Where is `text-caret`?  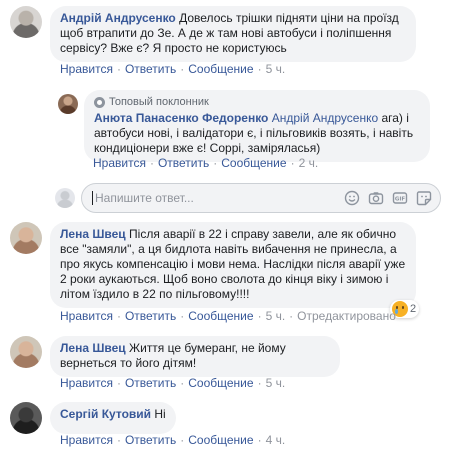
text-caret is located at coordinates (92, 198).